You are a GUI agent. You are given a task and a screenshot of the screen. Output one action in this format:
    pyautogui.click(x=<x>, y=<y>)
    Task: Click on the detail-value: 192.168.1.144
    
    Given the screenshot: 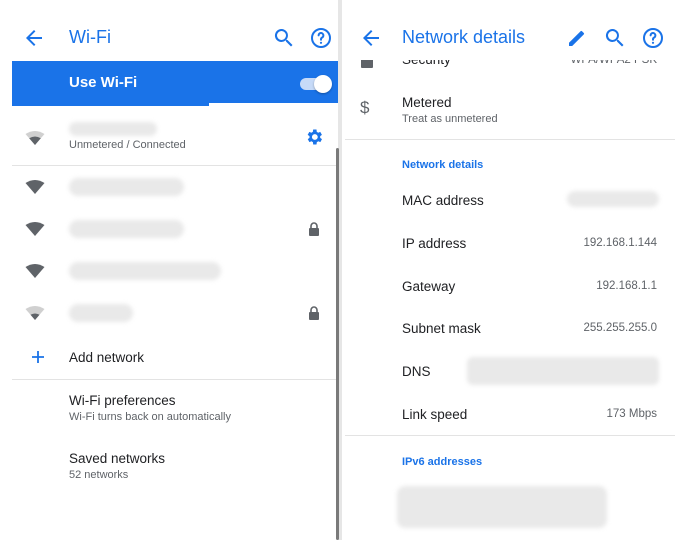 What is the action you would take?
    pyautogui.click(x=620, y=243)
    